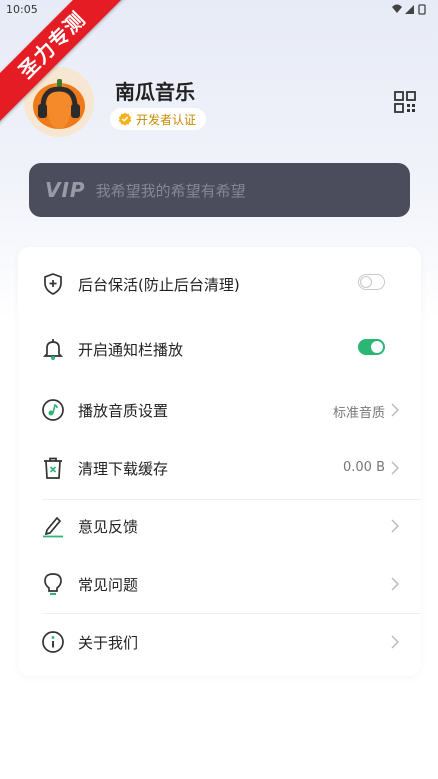  Describe the element at coordinates (422, 9) in the screenshot. I see `battery-icon` at that location.